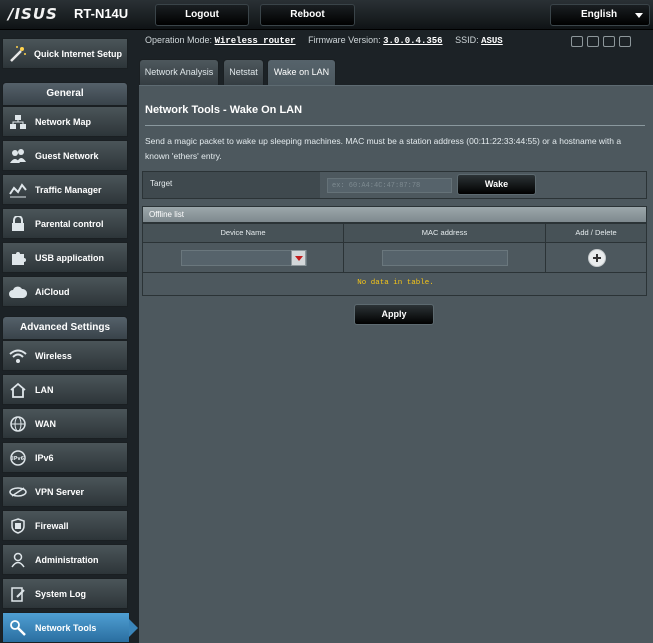 The height and width of the screenshot is (643, 653). Describe the element at coordinates (596, 233) in the screenshot. I see `column-header-add-delete: Add / Delete` at that location.